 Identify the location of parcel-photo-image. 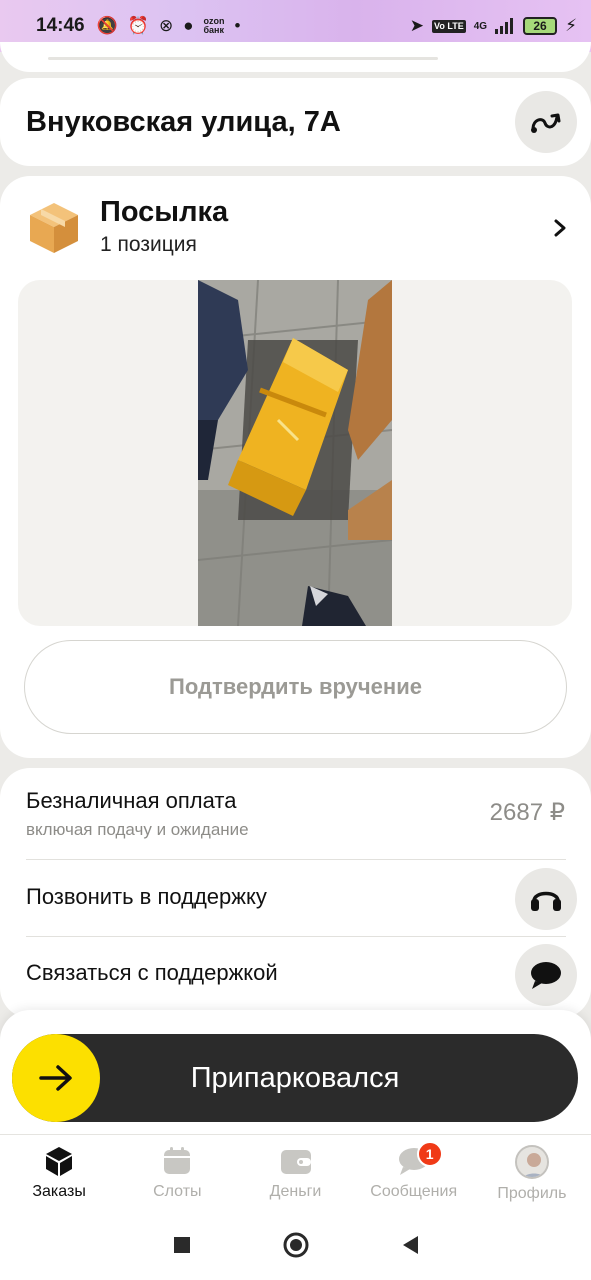
(295, 453).